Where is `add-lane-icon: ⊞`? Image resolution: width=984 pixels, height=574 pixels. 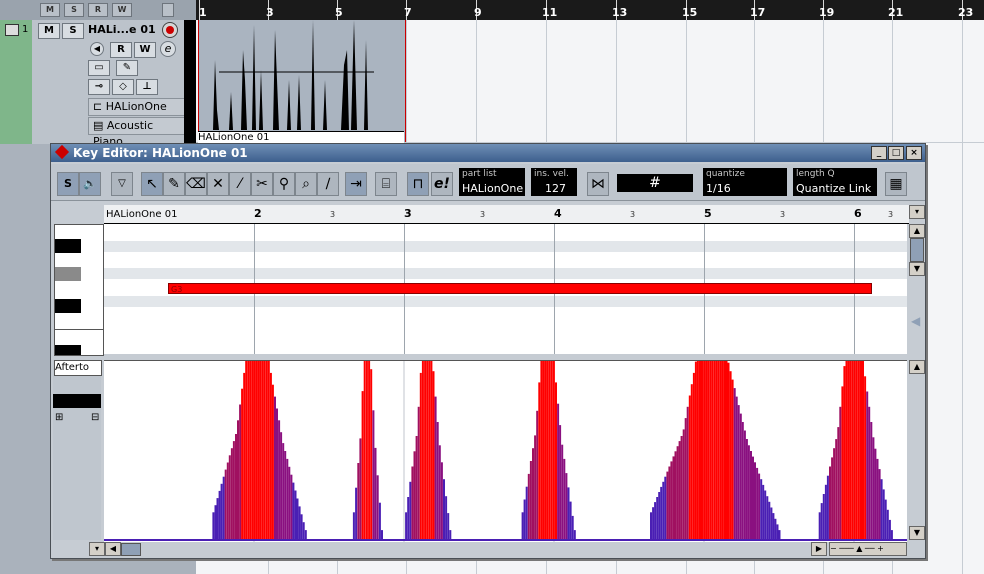 add-lane-icon: ⊞ is located at coordinates (59, 417).